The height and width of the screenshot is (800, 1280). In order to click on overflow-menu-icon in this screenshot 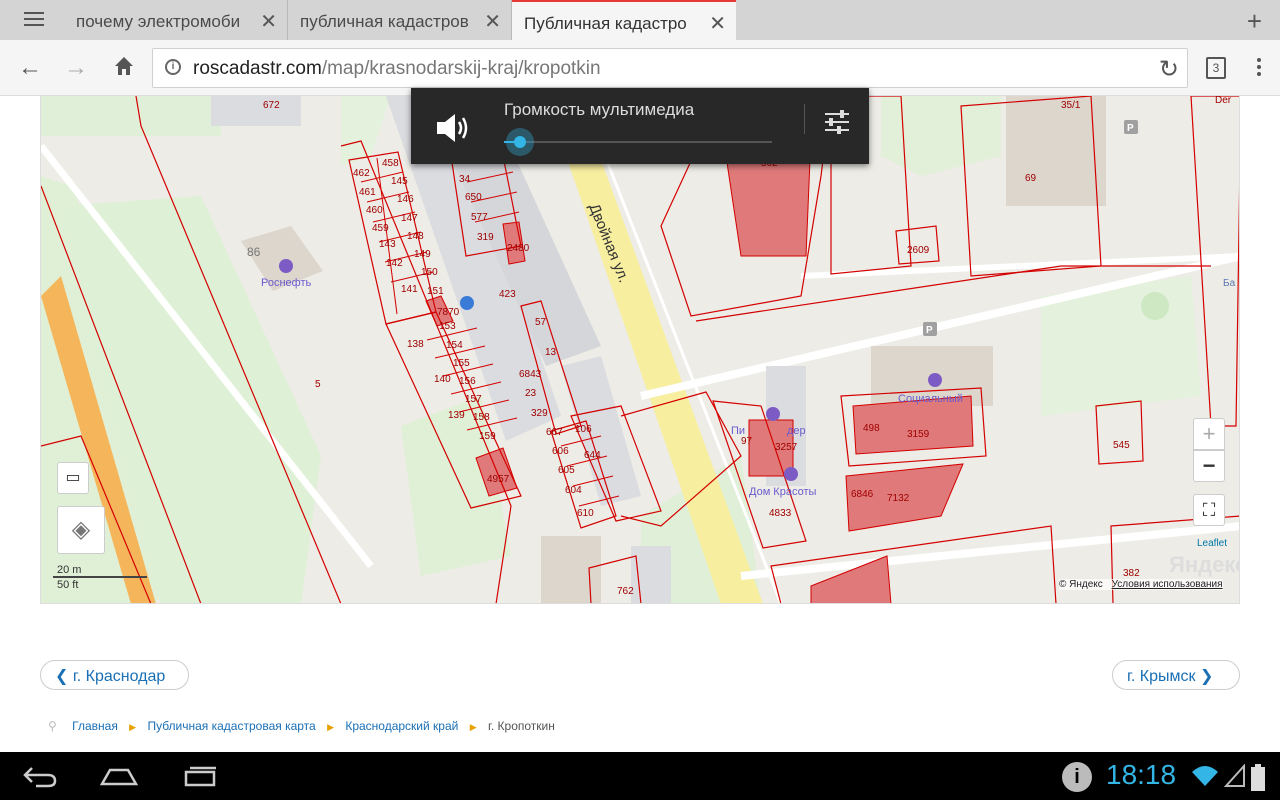, I will do `click(1259, 68)`.